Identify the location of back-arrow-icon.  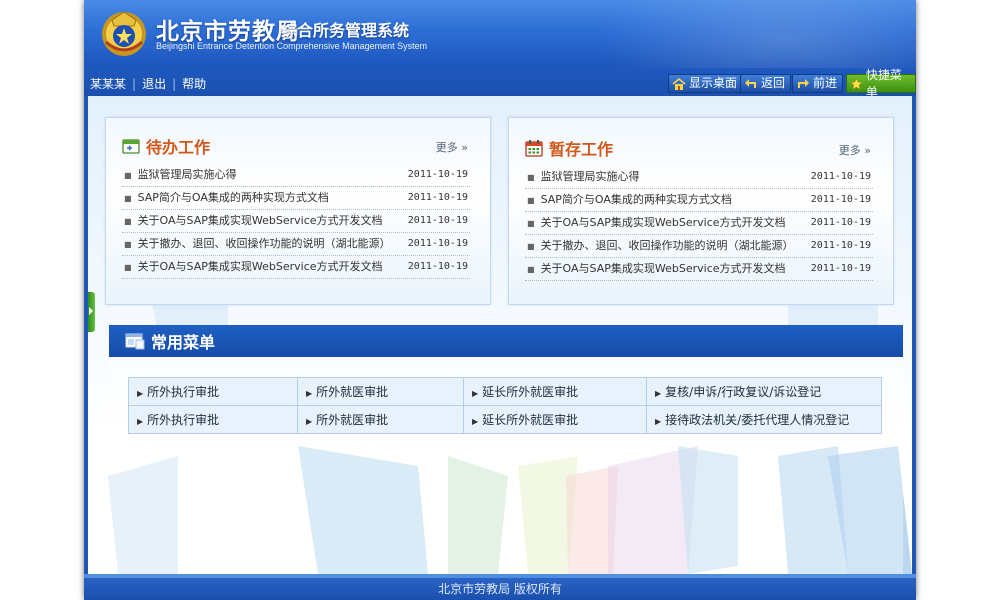
(750, 83).